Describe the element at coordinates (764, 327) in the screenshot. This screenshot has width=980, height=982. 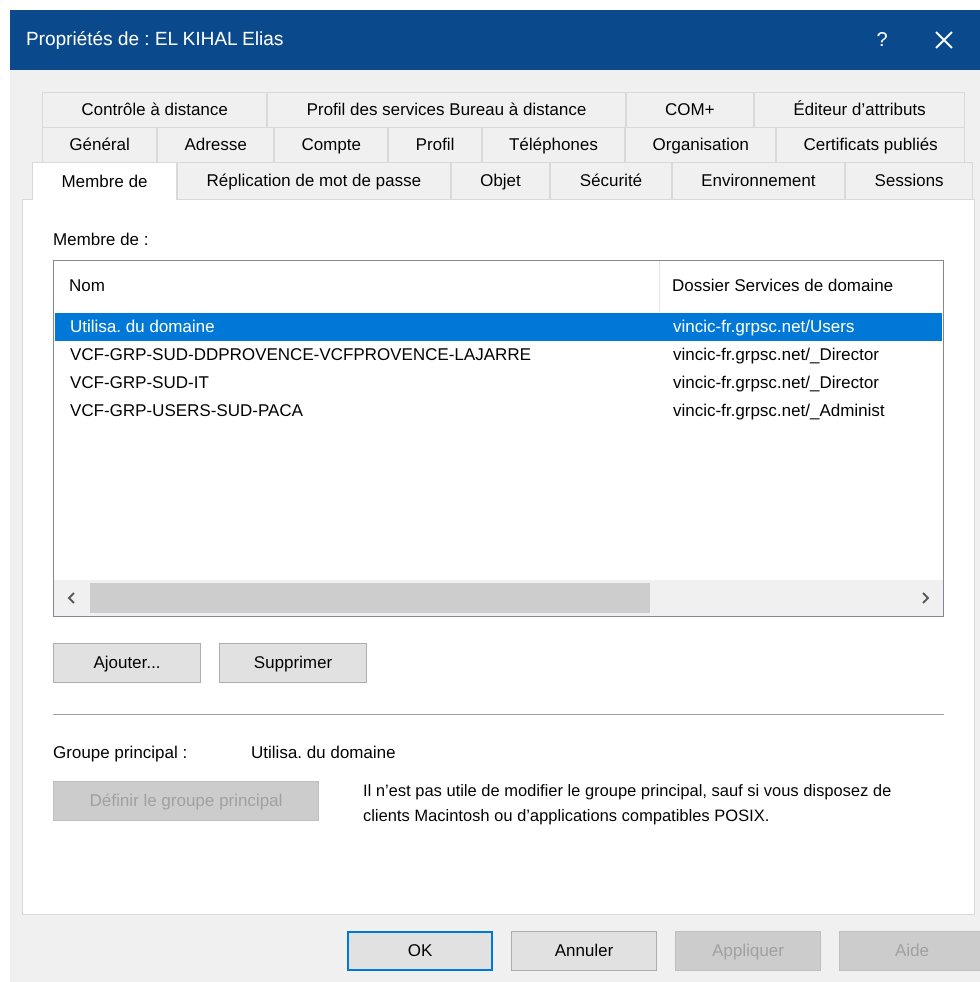
I see `table-cell-text: vincic-fr.grpsc.net/Users` at that location.